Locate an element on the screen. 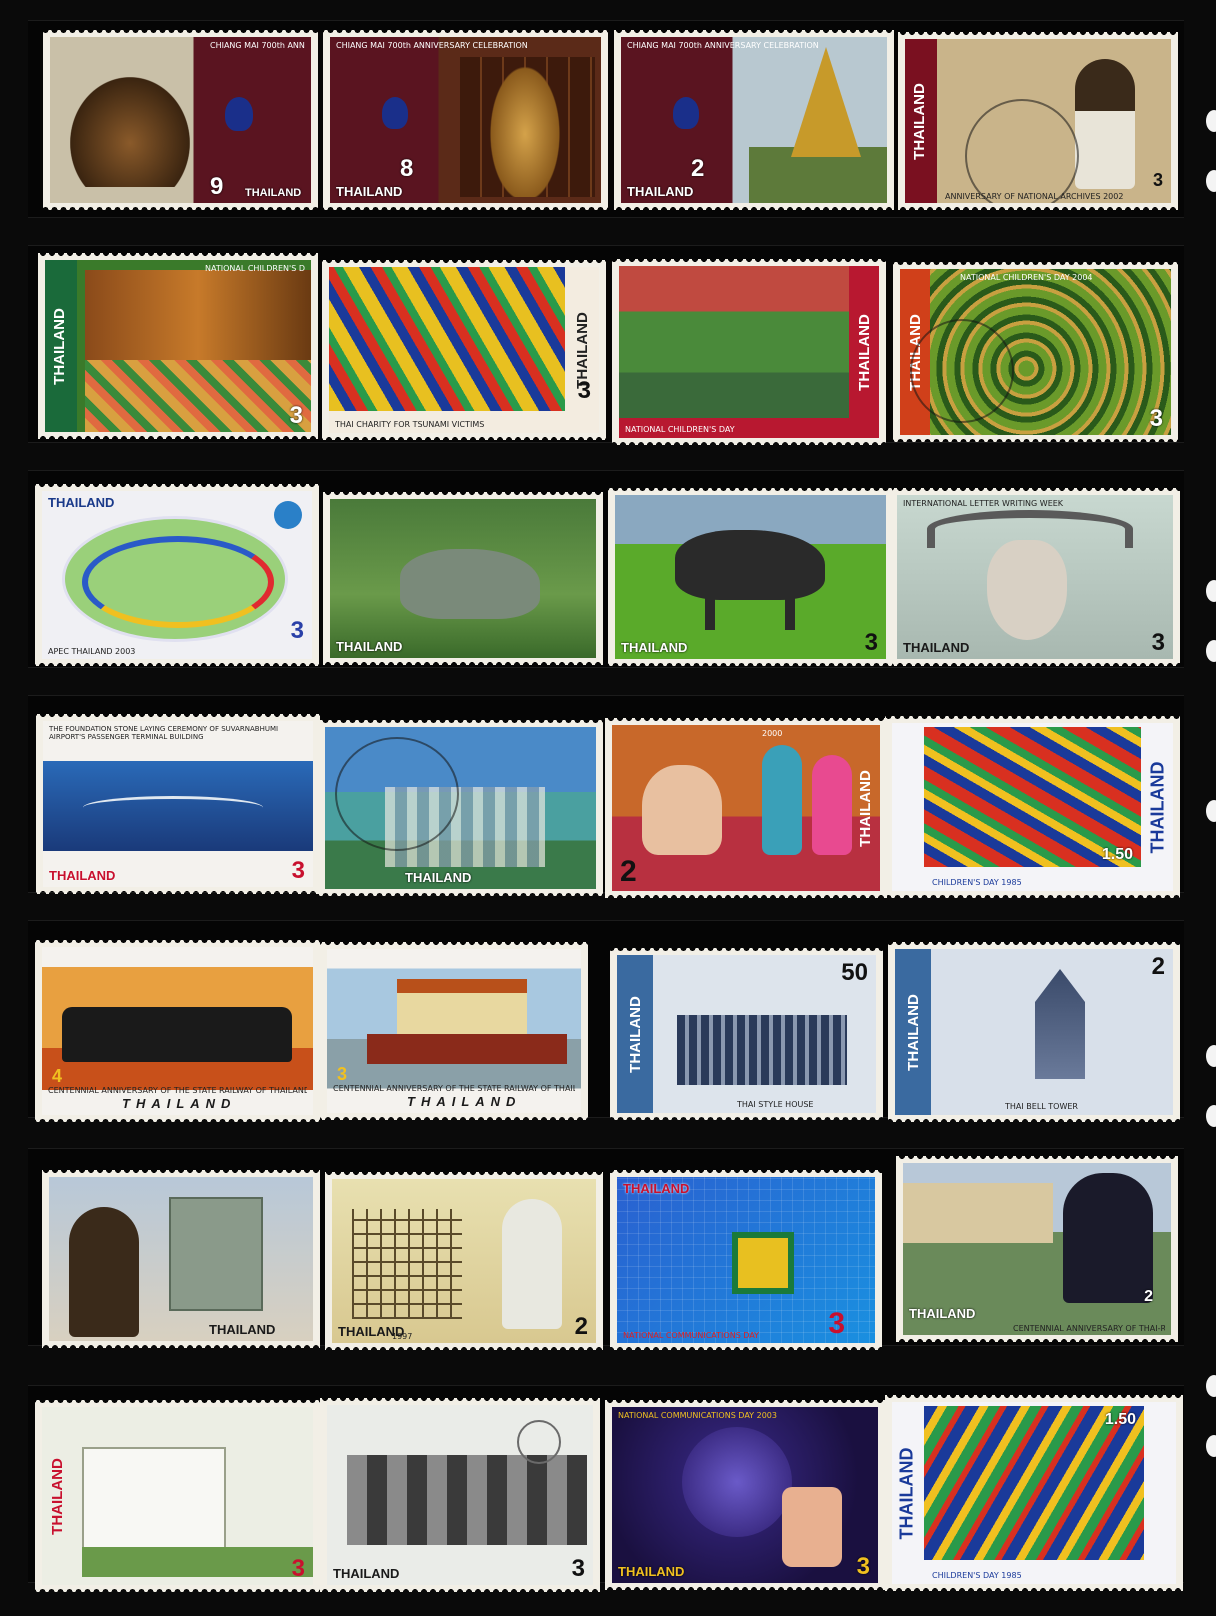 This screenshot has width=1216, height=1616. stamp-value: 8 is located at coordinates (407, 168).